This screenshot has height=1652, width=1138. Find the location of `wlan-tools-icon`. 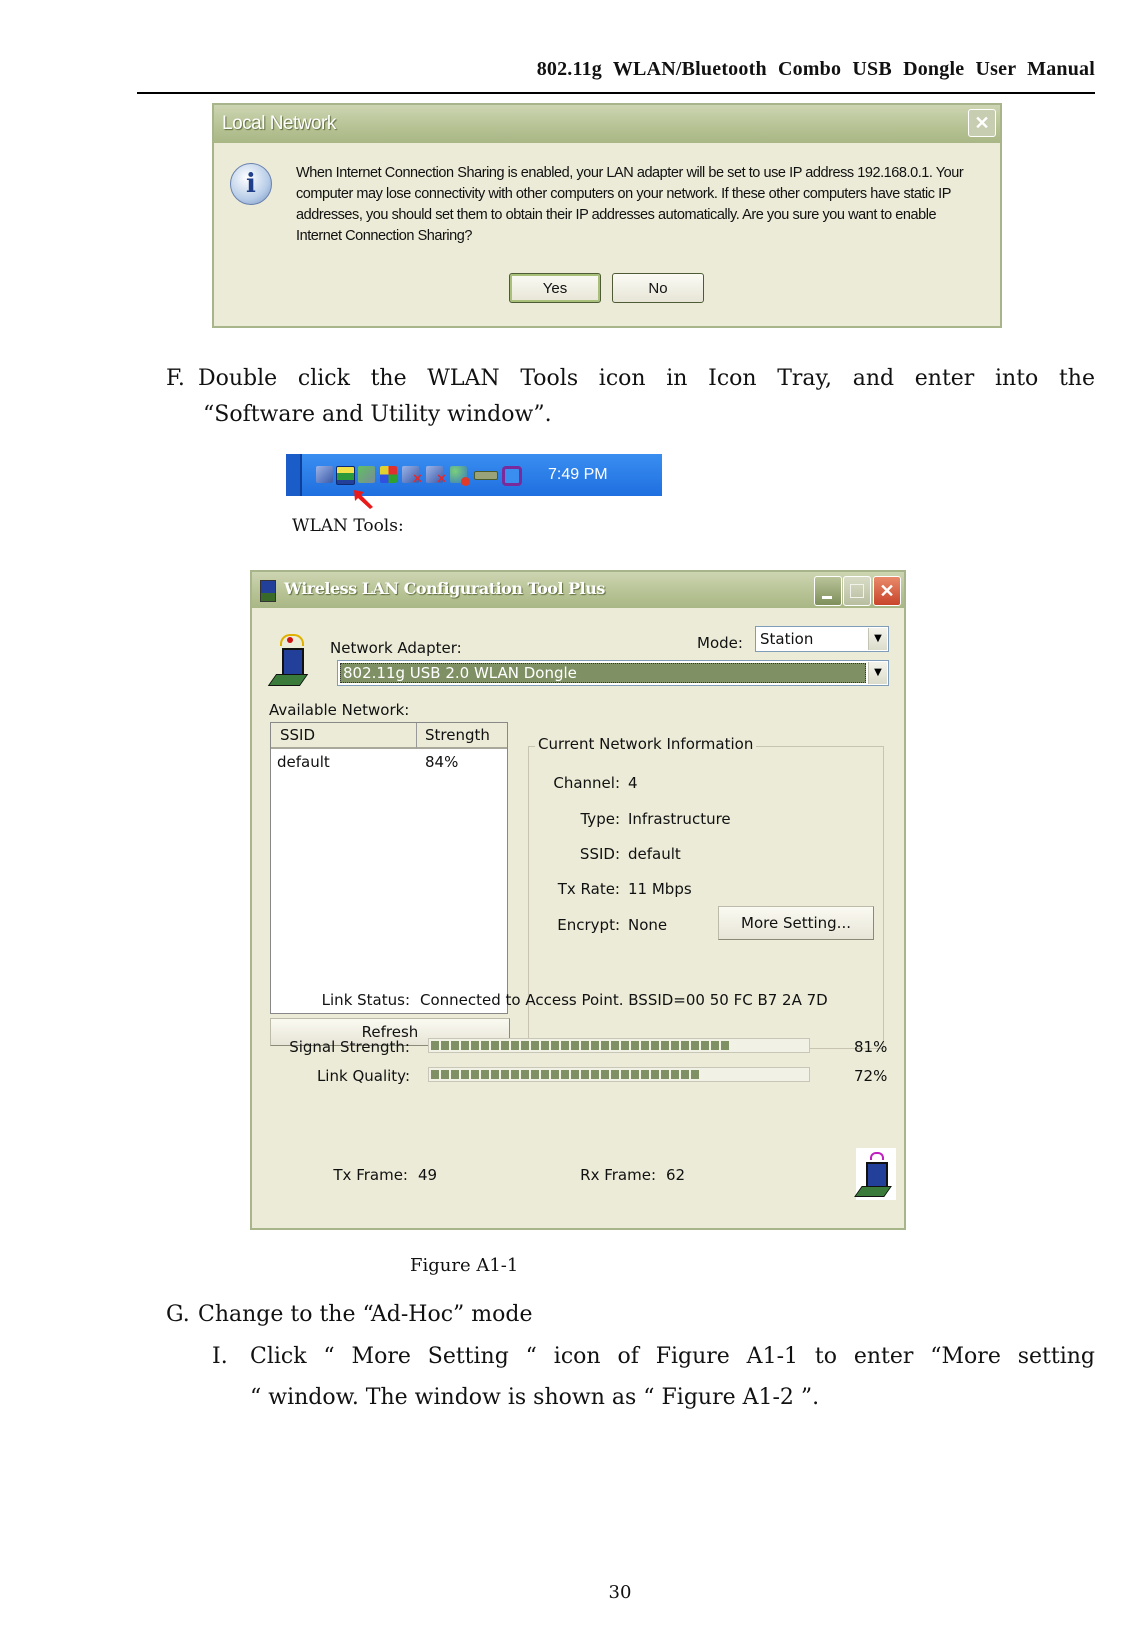

wlan-tools-icon is located at coordinates (345, 475).